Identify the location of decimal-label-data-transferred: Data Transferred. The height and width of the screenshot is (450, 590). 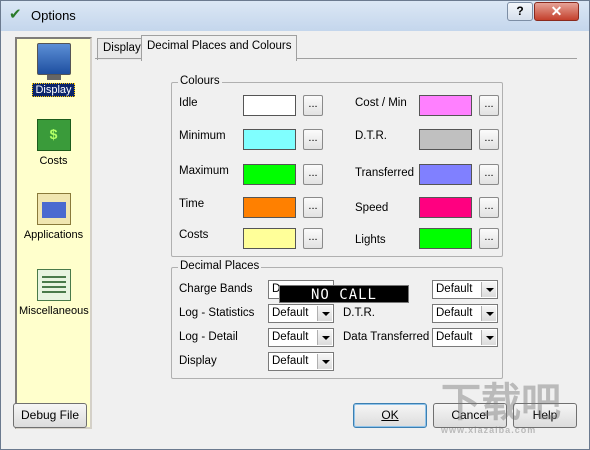
(386, 337).